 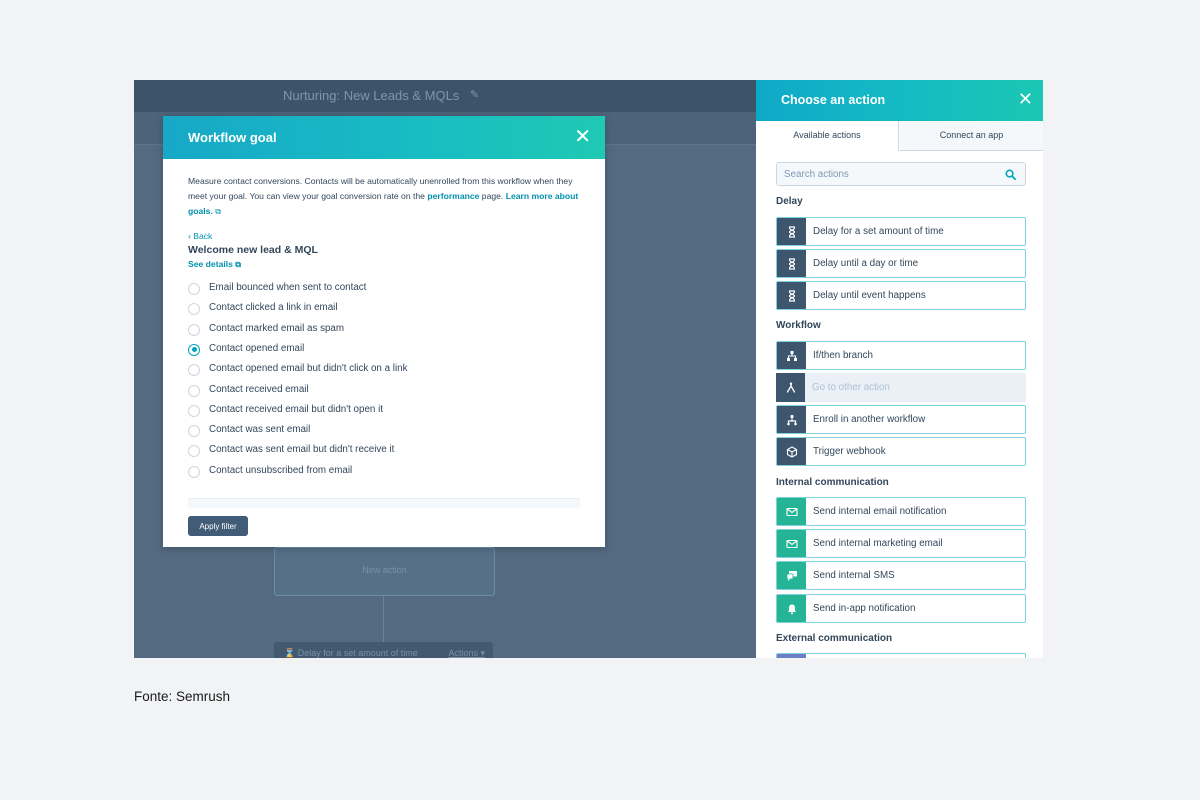 What do you see at coordinates (791, 451) in the screenshot?
I see `webhook-icon` at bounding box center [791, 451].